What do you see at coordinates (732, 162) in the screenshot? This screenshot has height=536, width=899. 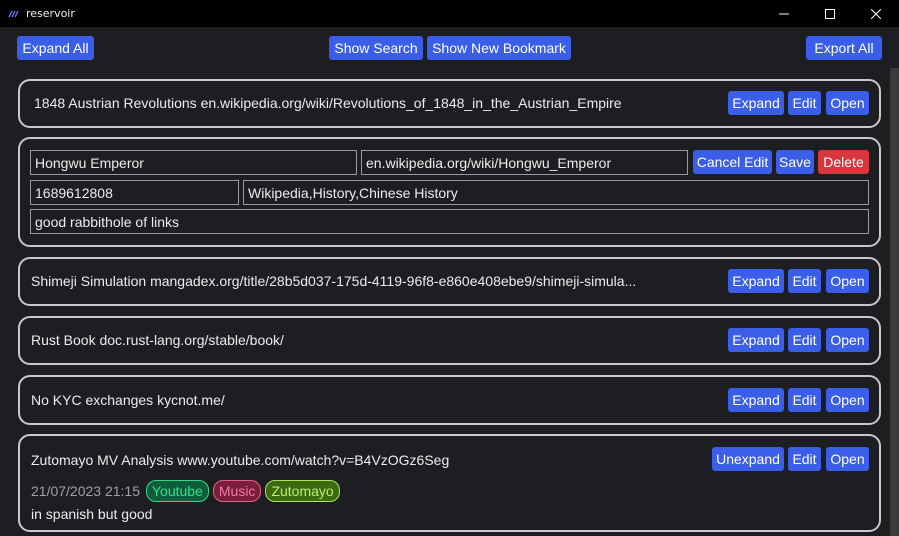 I see `cancel-edit-button: Cancel Edit` at bounding box center [732, 162].